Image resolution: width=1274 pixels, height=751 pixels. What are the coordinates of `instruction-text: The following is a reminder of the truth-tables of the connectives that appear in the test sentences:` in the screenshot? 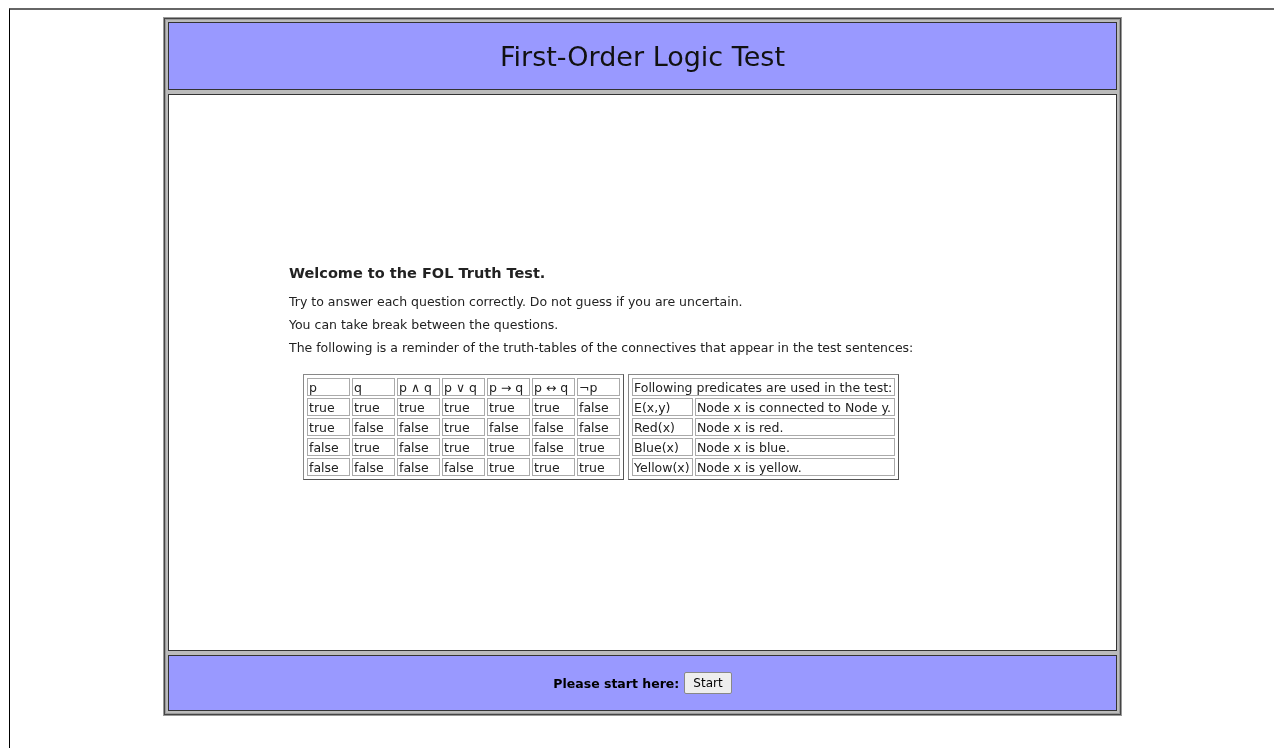 It's located at (602, 348).